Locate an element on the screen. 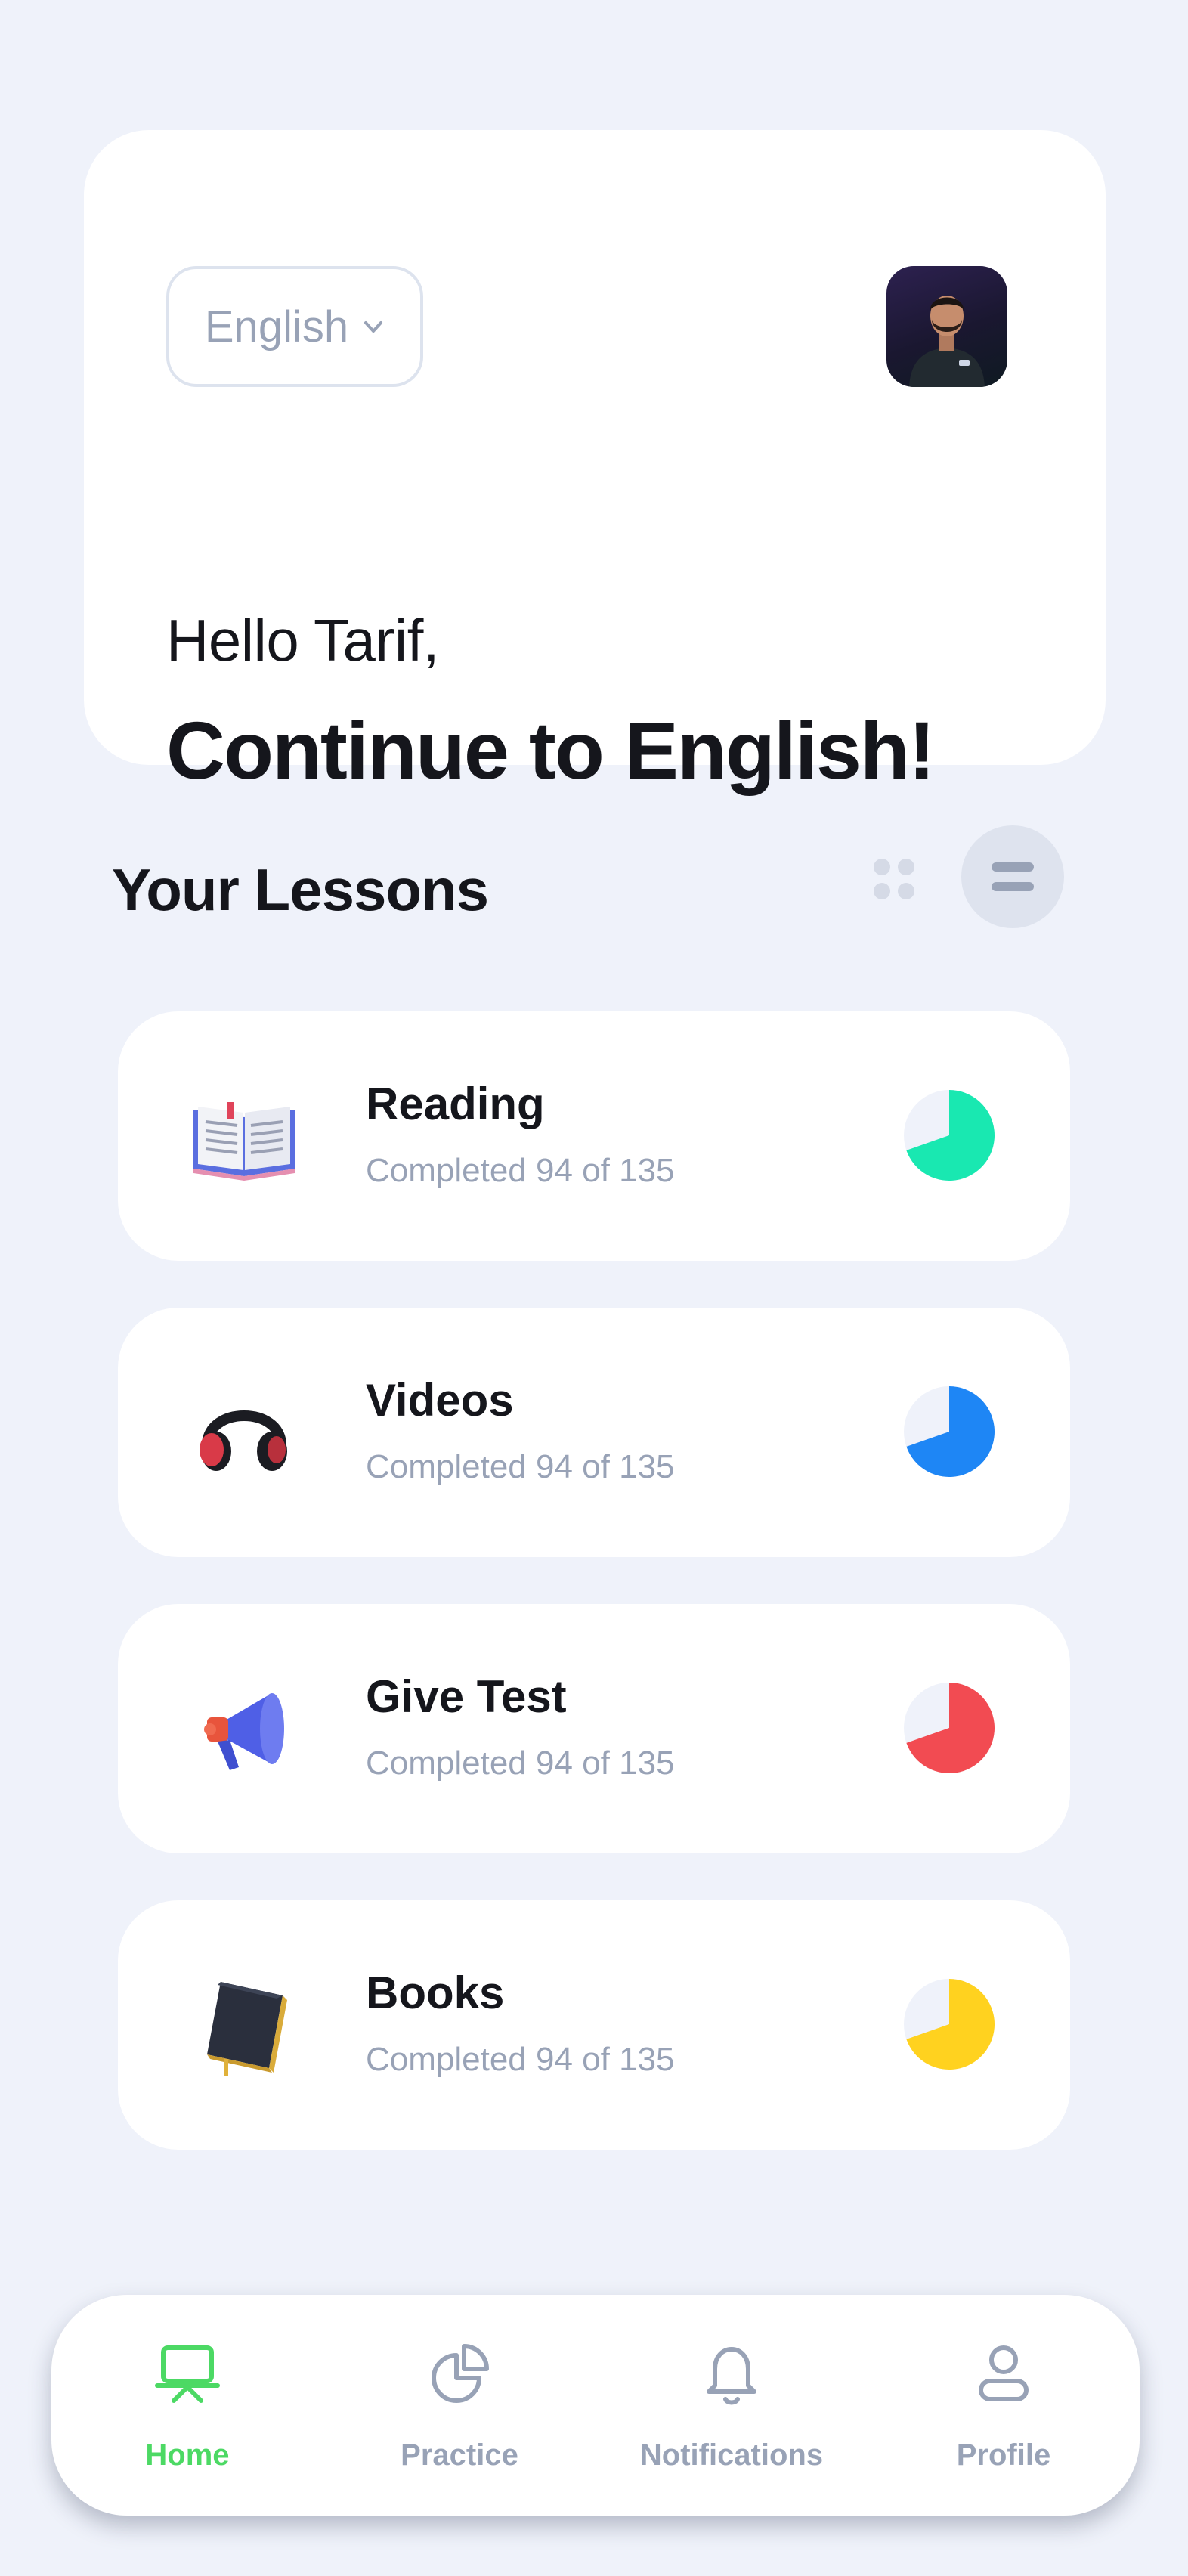 The width and height of the screenshot is (1188, 2576). nav-label: Practice is located at coordinates (460, 2455).